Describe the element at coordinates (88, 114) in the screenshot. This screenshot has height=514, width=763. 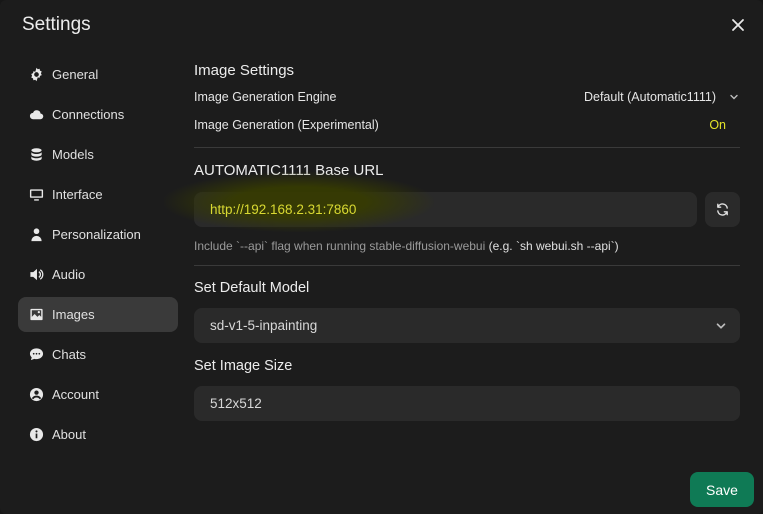
I see `sidebar-item-label: Connections` at that location.